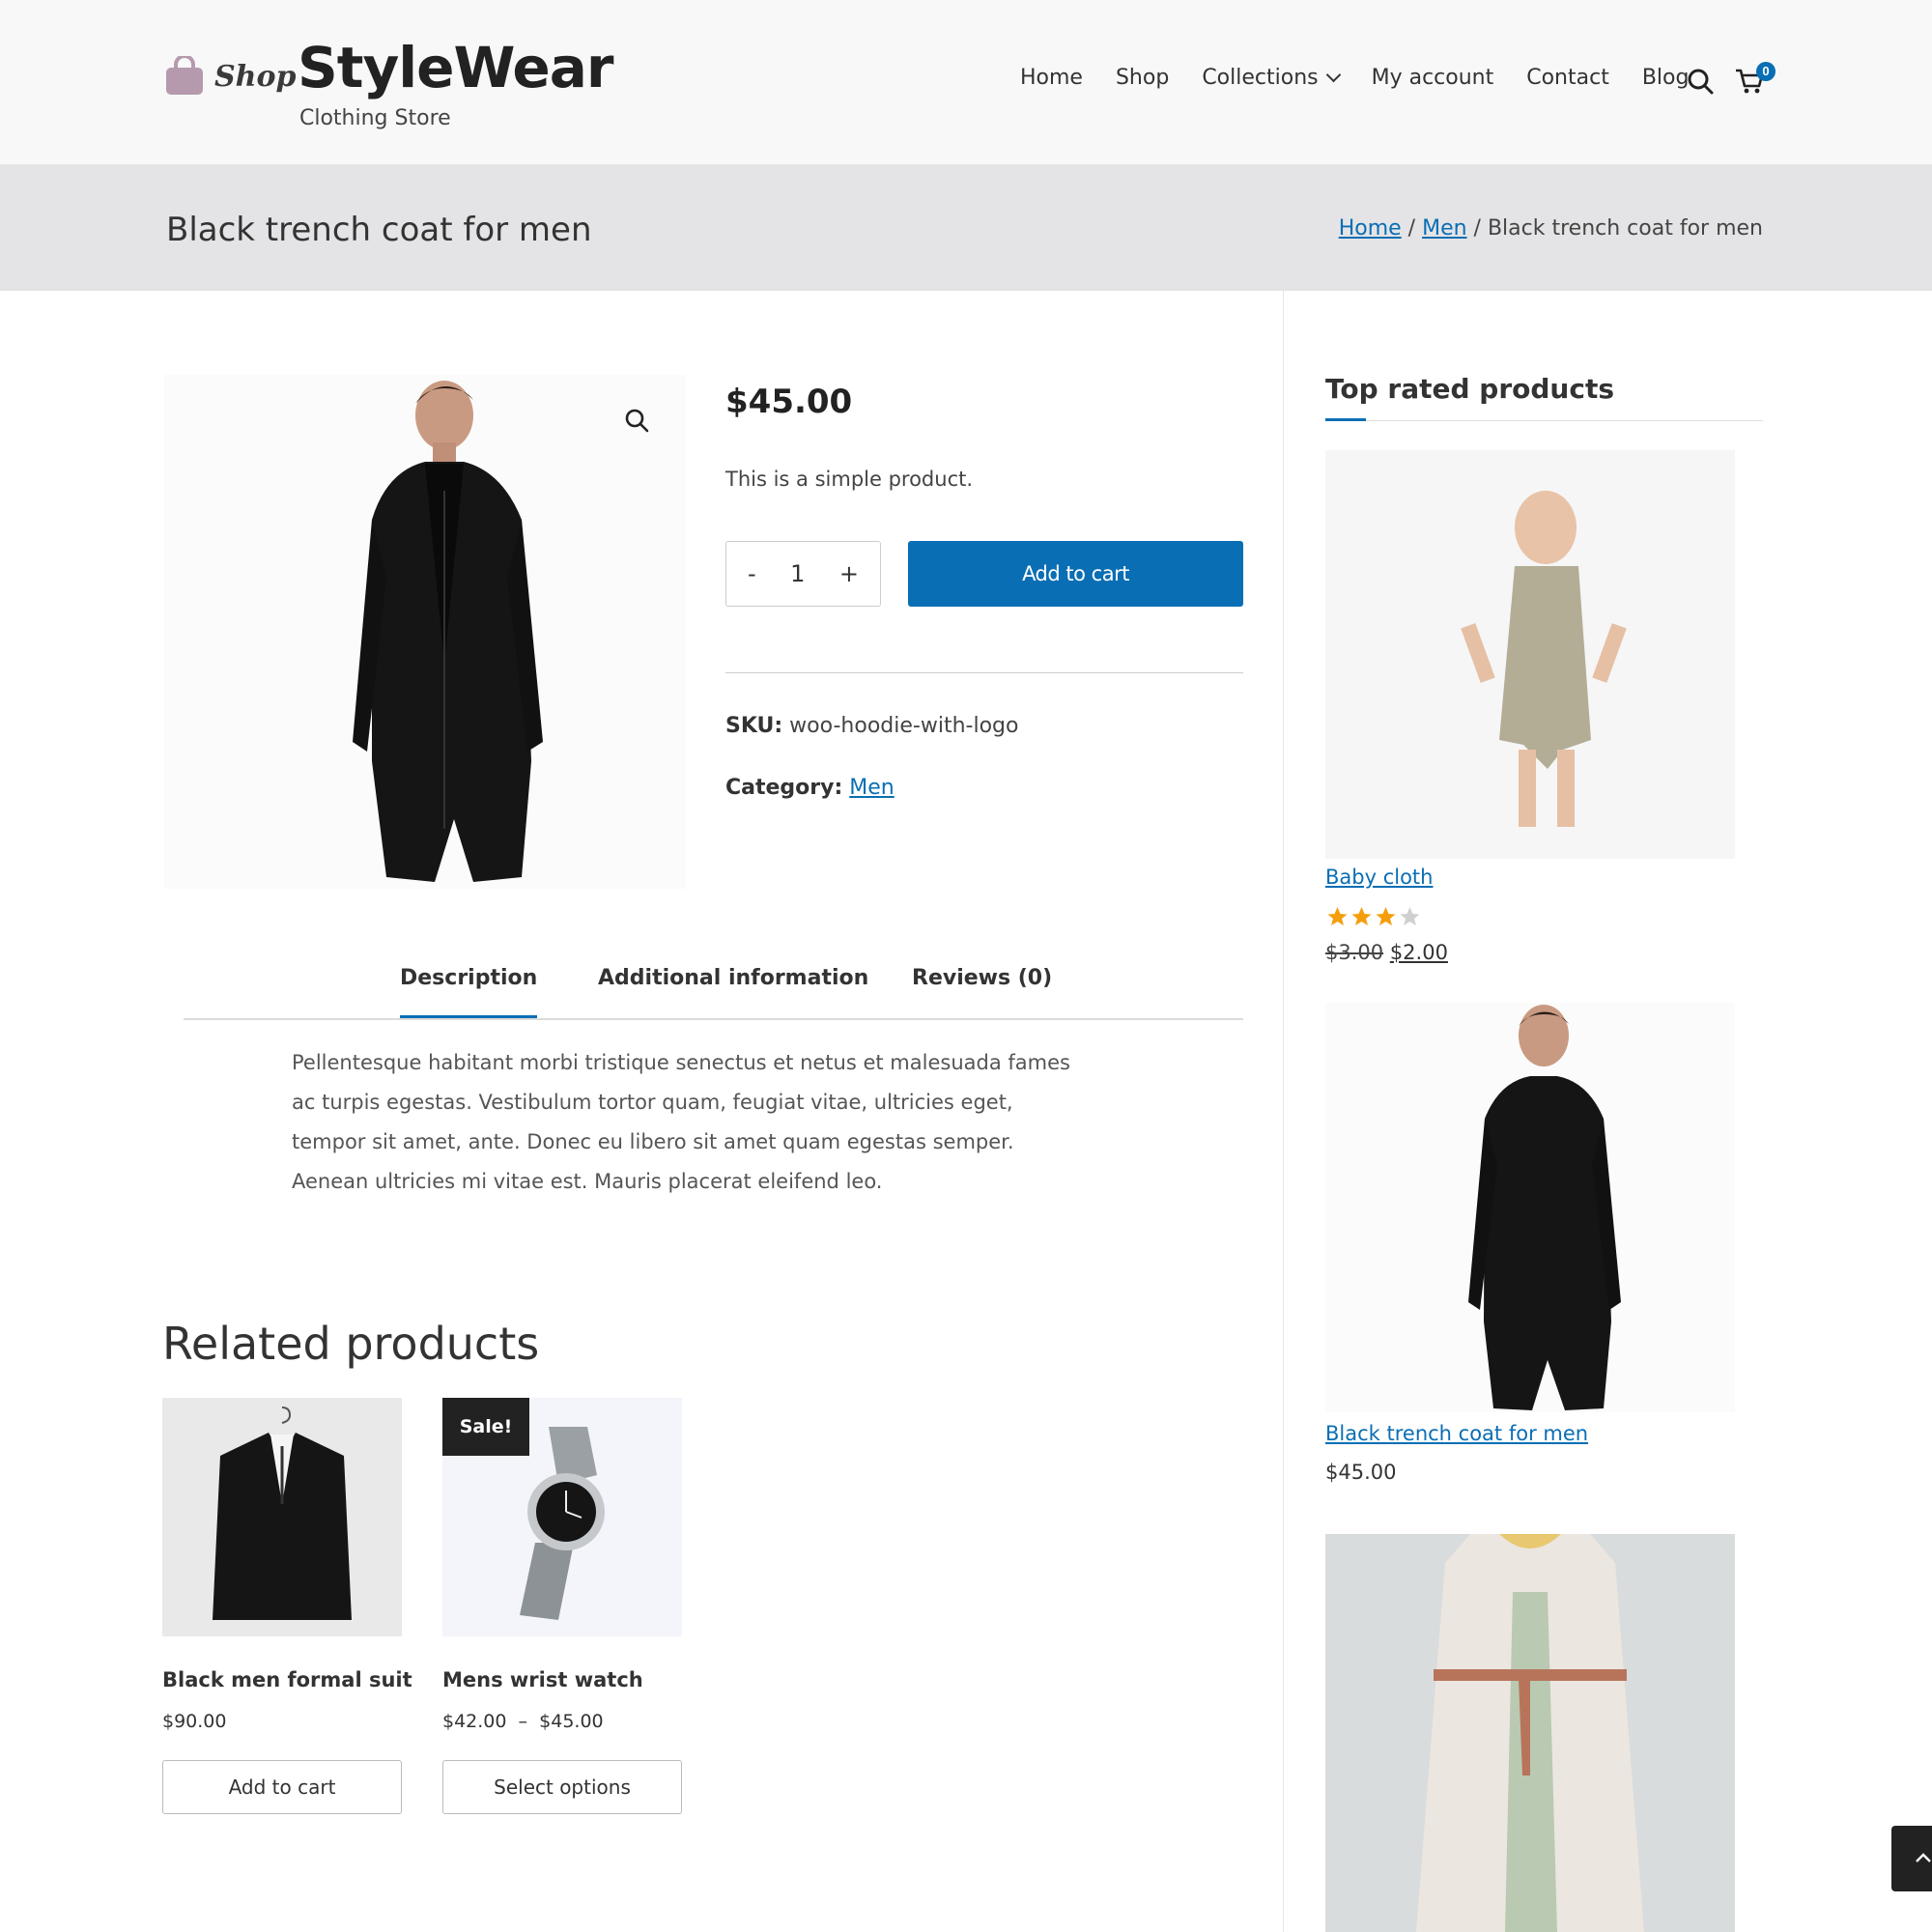  Describe the element at coordinates (1766, 71) in the screenshot. I see `cart-count-badge: 0` at that location.